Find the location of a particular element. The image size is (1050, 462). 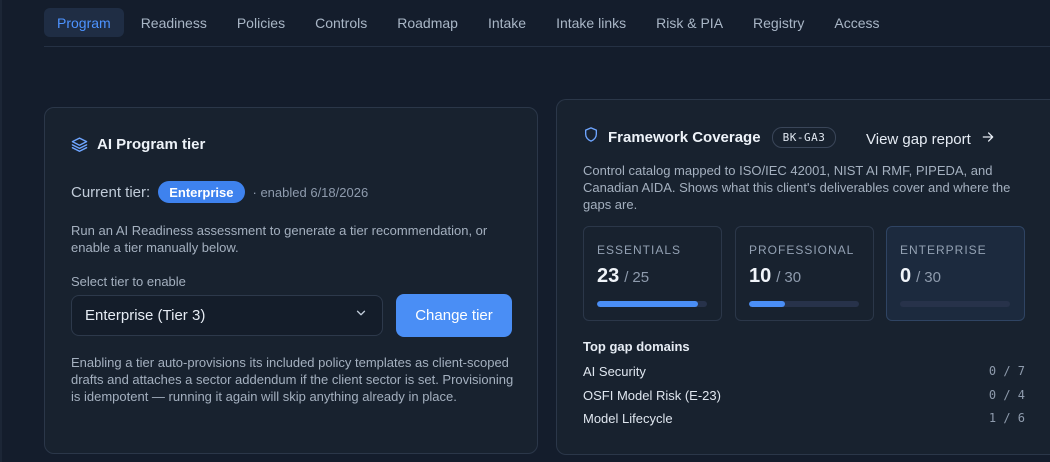

tab-intake-links: Intake links is located at coordinates (591, 22).